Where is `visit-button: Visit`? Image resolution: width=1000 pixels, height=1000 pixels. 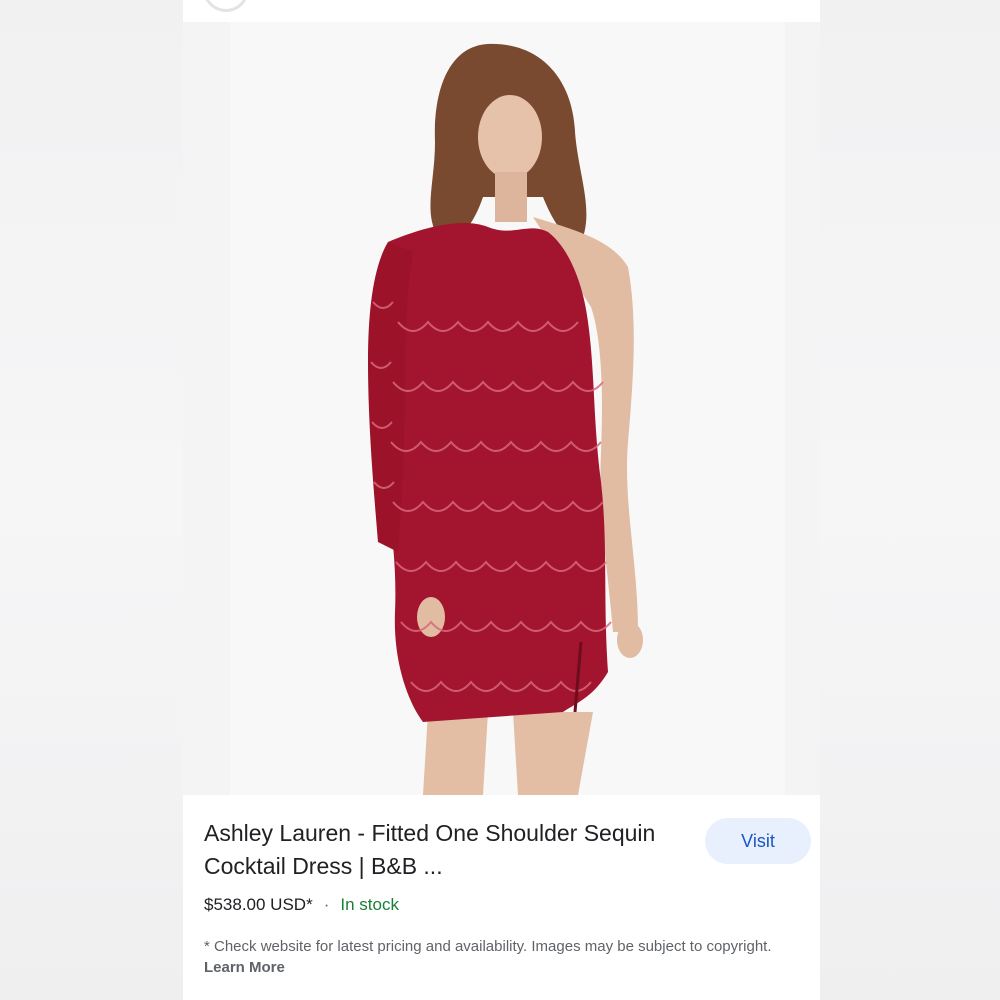 visit-button: Visit is located at coordinates (758, 841).